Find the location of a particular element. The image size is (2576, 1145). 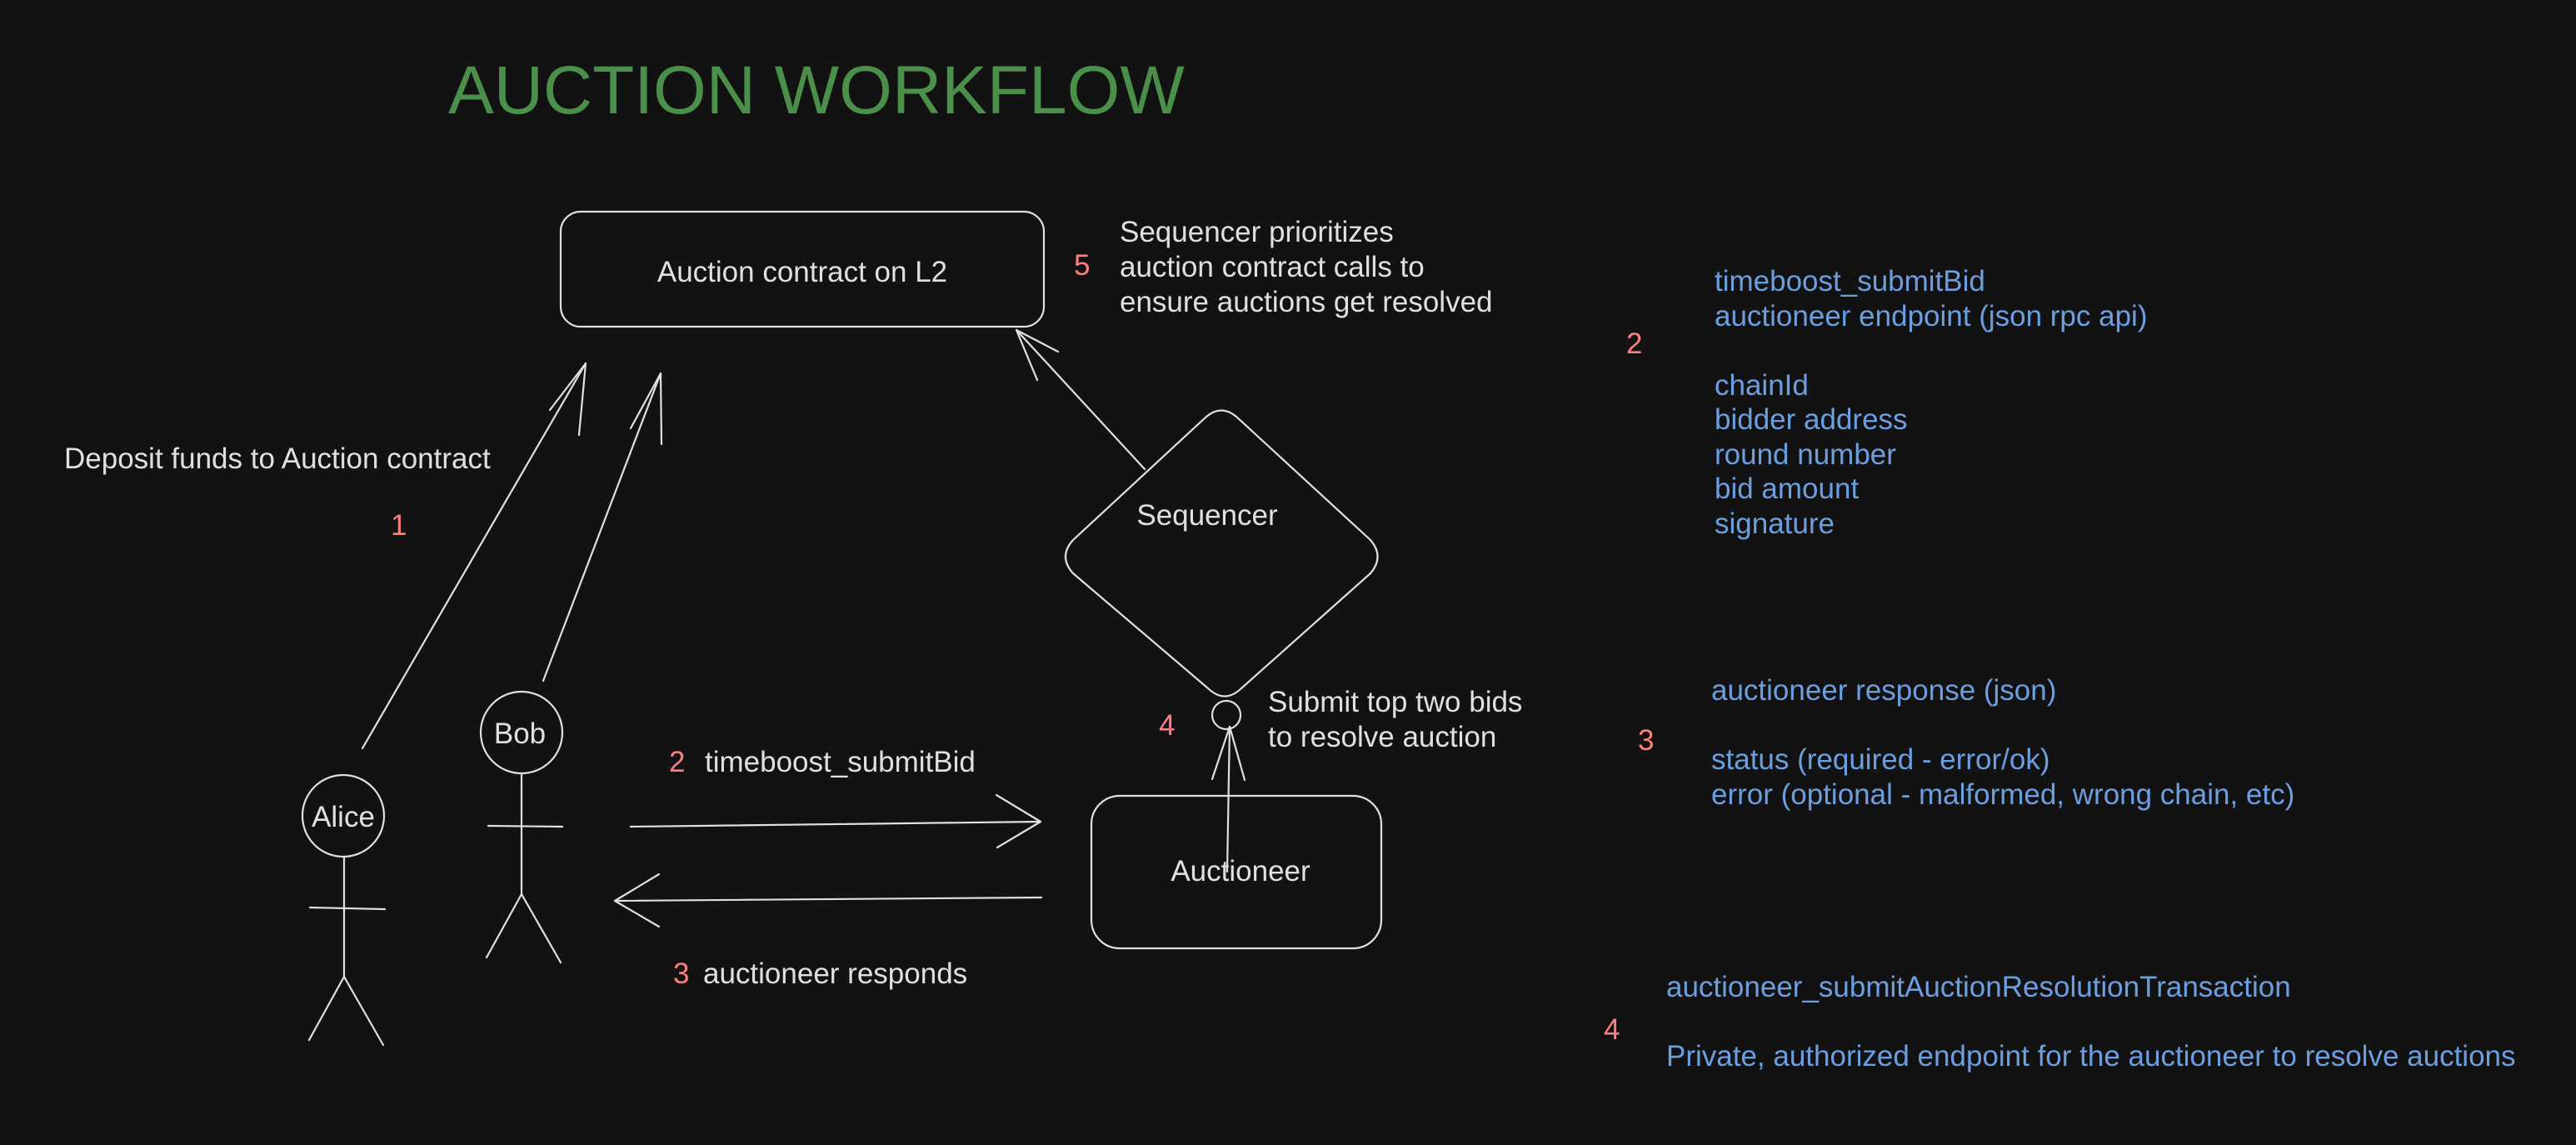

bob-deposit-arrow is located at coordinates (602, 527).